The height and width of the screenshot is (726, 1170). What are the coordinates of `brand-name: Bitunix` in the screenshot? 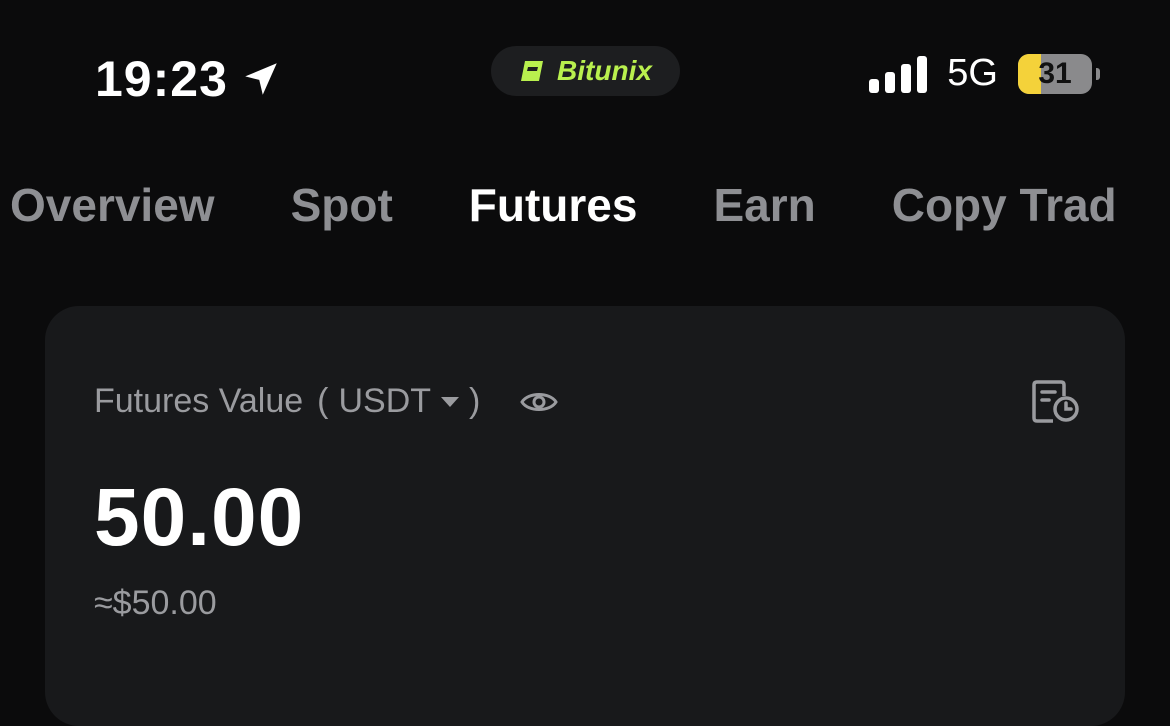 It's located at (604, 70).